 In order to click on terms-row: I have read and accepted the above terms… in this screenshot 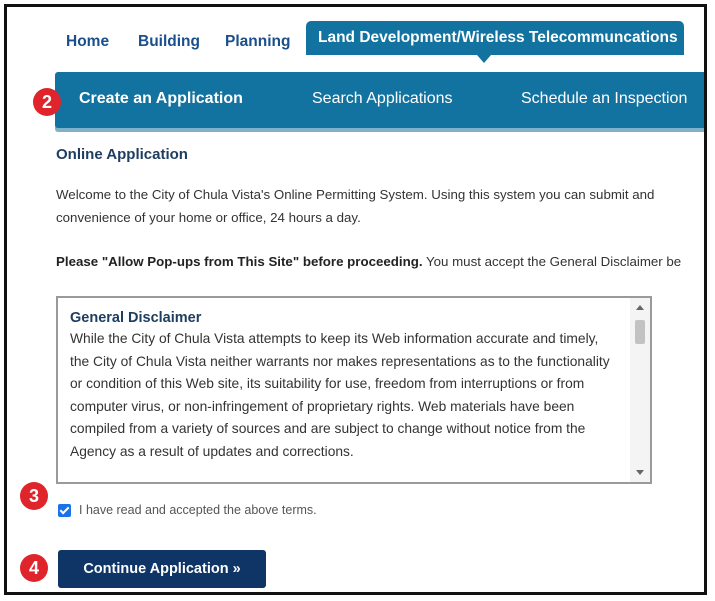, I will do `click(187, 510)`.